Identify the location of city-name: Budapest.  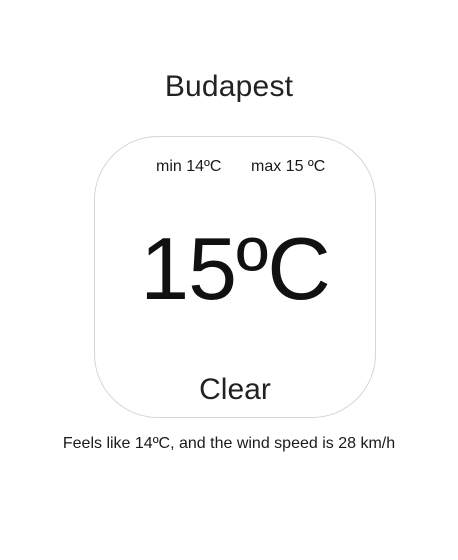
(229, 86).